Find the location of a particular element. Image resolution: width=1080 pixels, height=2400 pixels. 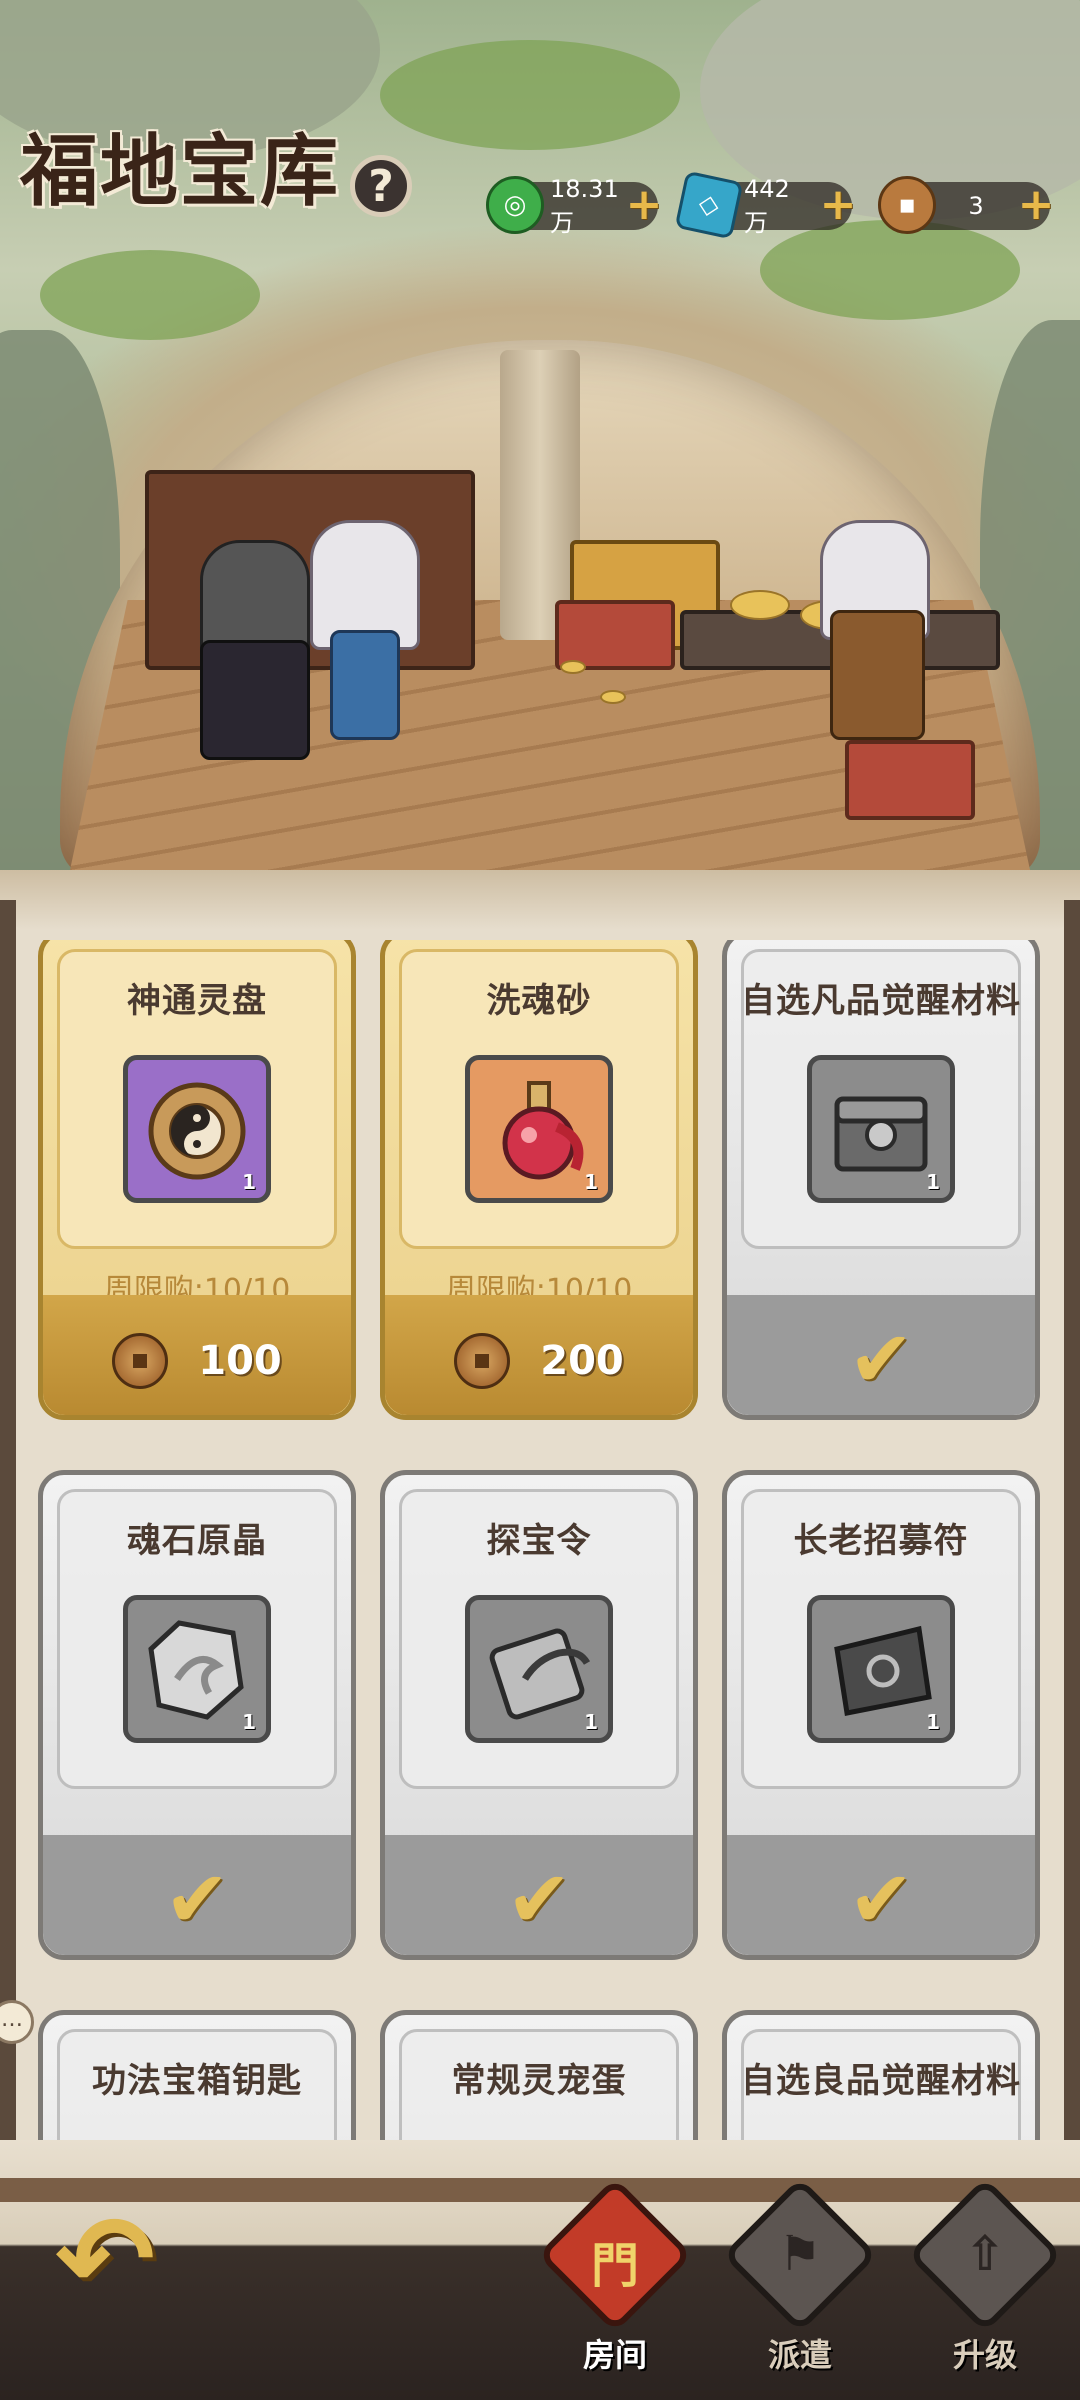

item-name: 自选凡品觉醒材料 is located at coordinates (881, 1001).